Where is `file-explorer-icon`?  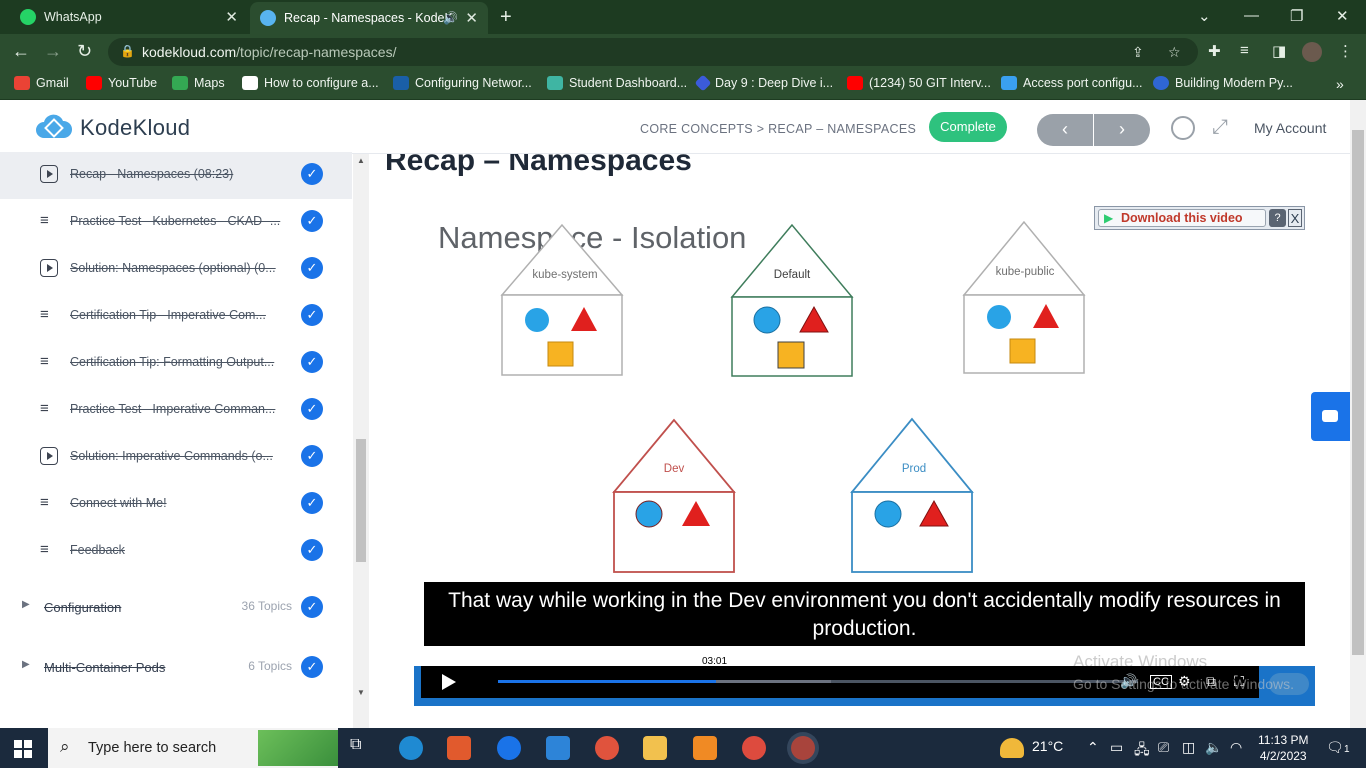 file-explorer-icon is located at coordinates (655, 748).